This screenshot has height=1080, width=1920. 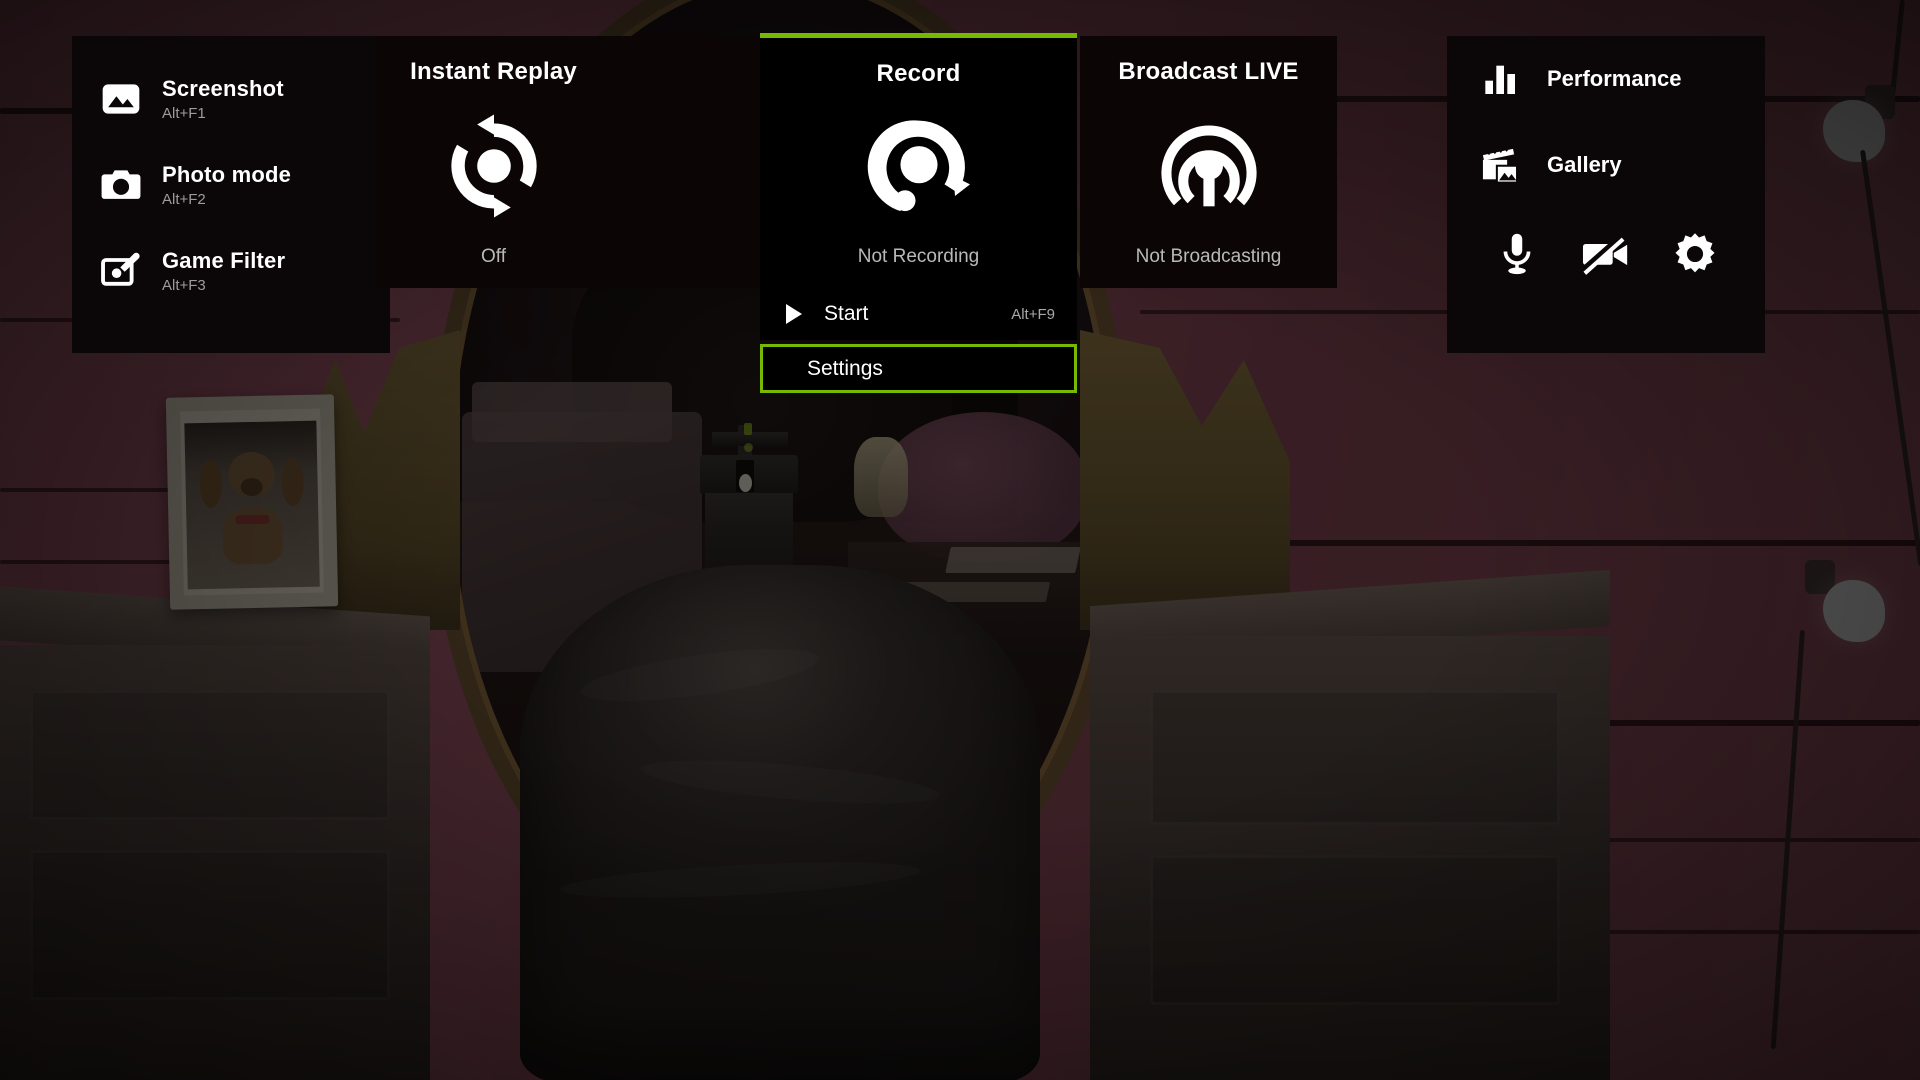 I want to click on capture-item-label: Screenshot, so click(x=223, y=89).